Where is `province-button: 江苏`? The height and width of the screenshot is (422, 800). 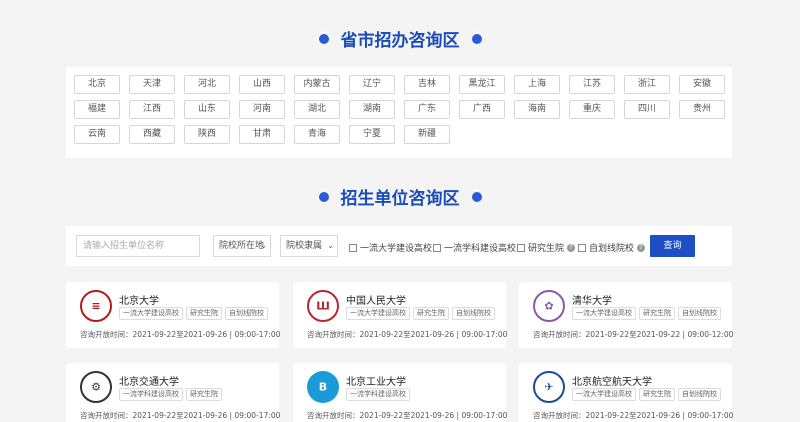 province-button: 江苏 is located at coordinates (592, 84).